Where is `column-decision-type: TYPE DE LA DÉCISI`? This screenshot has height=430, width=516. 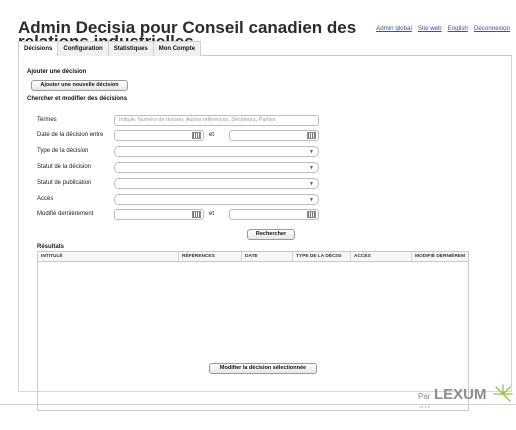 column-decision-type: TYPE DE LA DÉCISI is located at coordinates (322, 256).